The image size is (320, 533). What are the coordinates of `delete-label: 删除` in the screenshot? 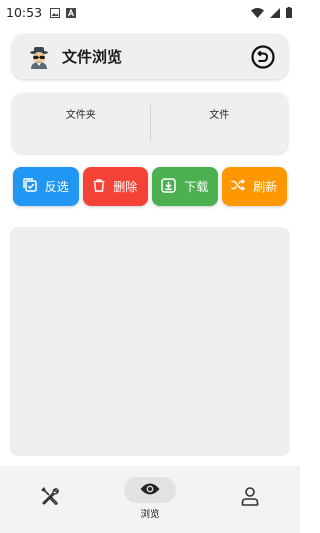 It's located at (125, 187).